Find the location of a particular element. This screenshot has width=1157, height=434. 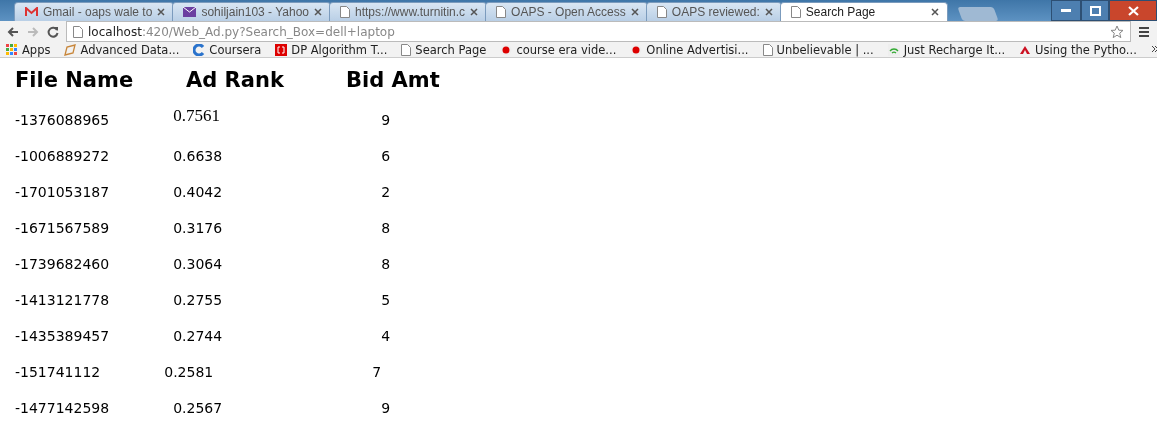

bookmark-link: Coursera is located at coordinates (235, 49).